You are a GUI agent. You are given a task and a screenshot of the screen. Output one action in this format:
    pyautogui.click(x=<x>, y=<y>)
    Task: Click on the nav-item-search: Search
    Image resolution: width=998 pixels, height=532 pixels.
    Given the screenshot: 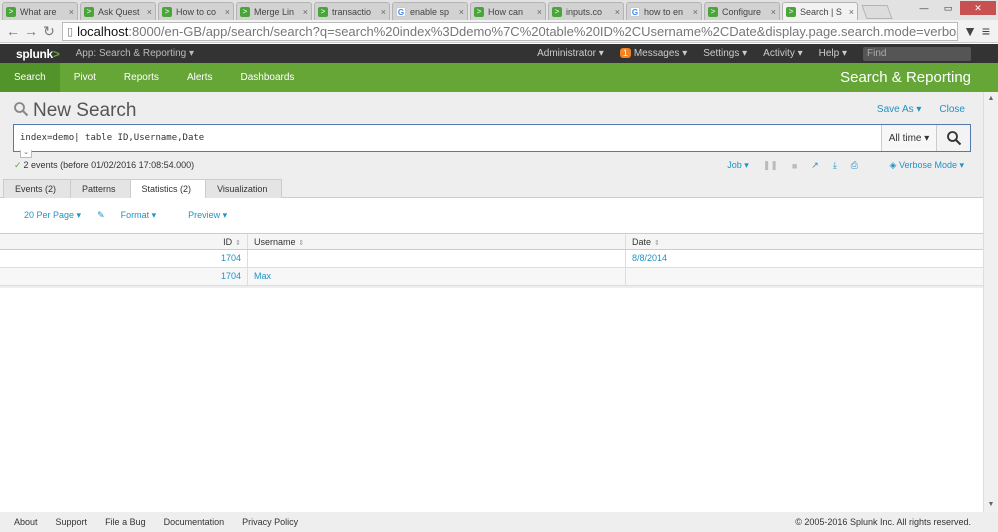 What is the action you would take?
    pyautogui.click(x=30, y=77)
    